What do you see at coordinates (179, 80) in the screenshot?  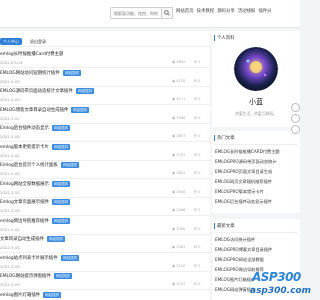 I see `post-views: ◉ 4135` at bounding box center [179, 80].